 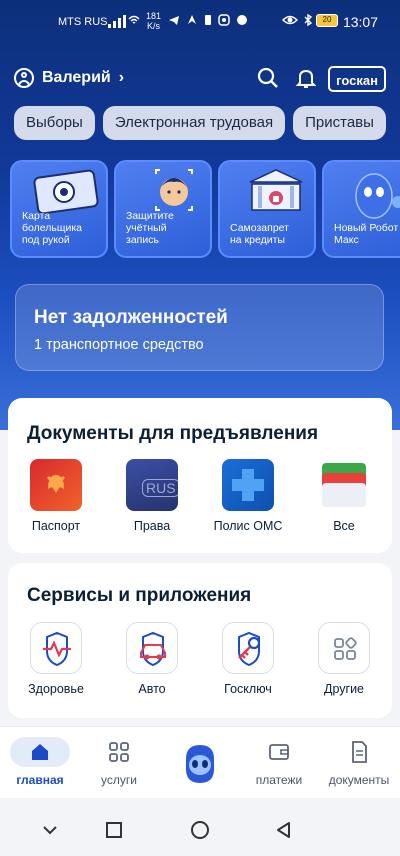 What do you see at coordinates (56, 689) in the screenshot?
I see `service-label: Здоровье` at bounding box center [56, 689].